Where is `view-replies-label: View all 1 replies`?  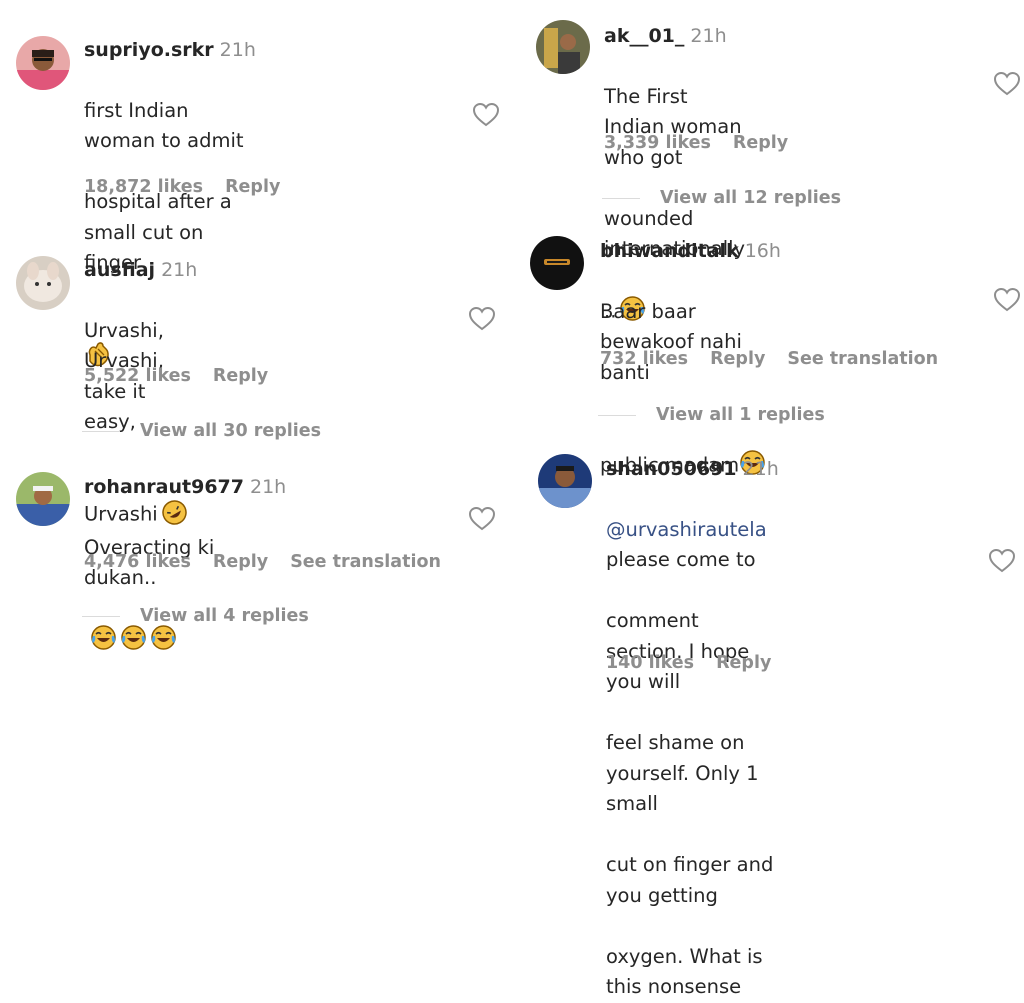
view-replies-label: View all 1 replies is located at coordinates (740, 415).